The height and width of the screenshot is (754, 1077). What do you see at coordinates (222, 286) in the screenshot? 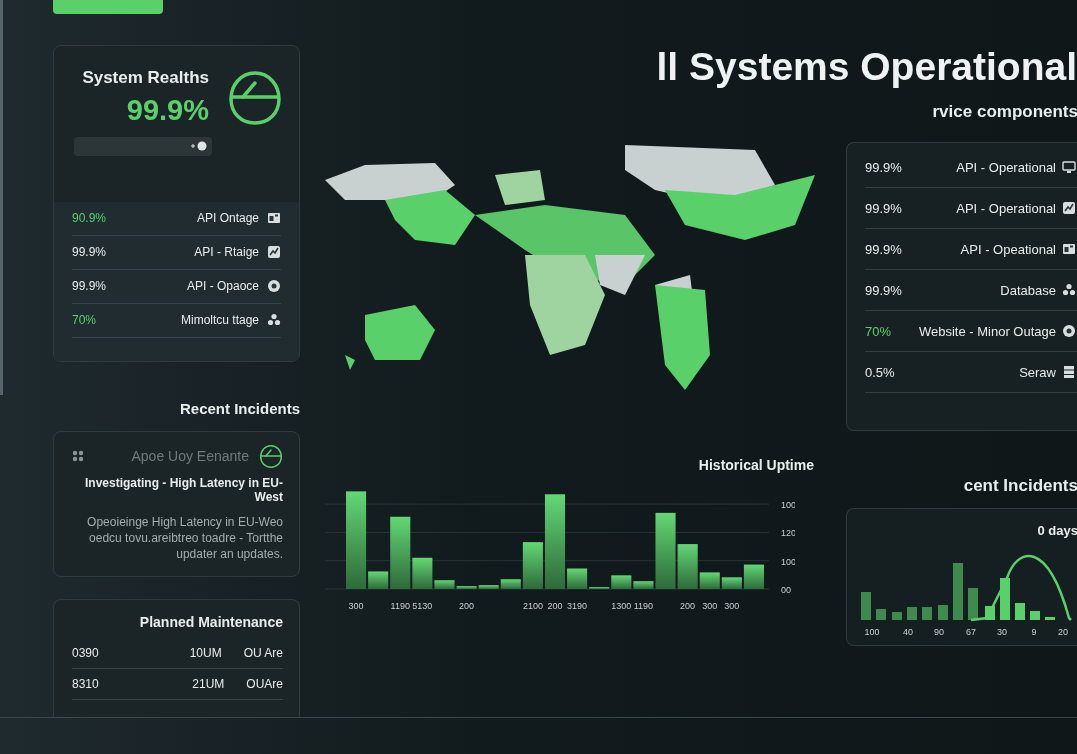
I see `service-name: API - Opaoce` at bounding box center [222, 286].